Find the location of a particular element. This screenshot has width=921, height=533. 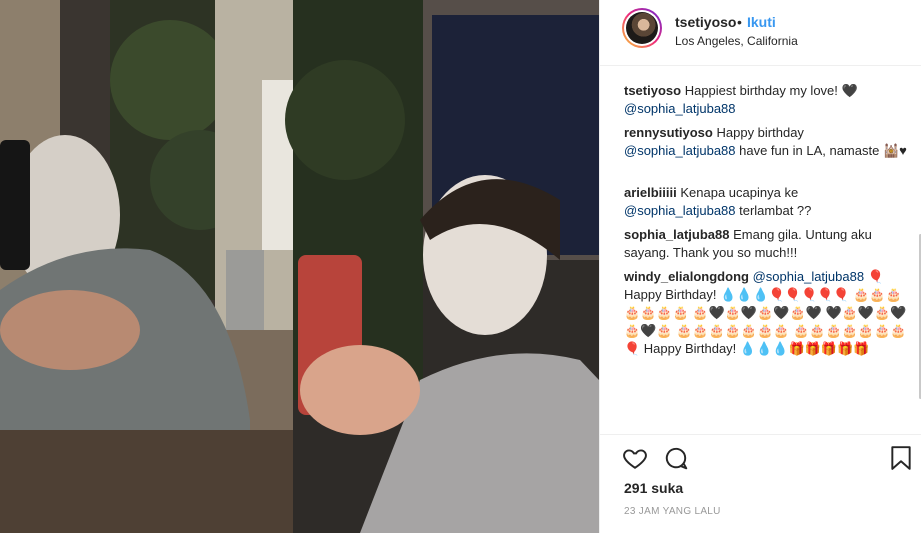

comment-text: Happiest birthday my love! 🖤 is located at coordinates (771, 90).